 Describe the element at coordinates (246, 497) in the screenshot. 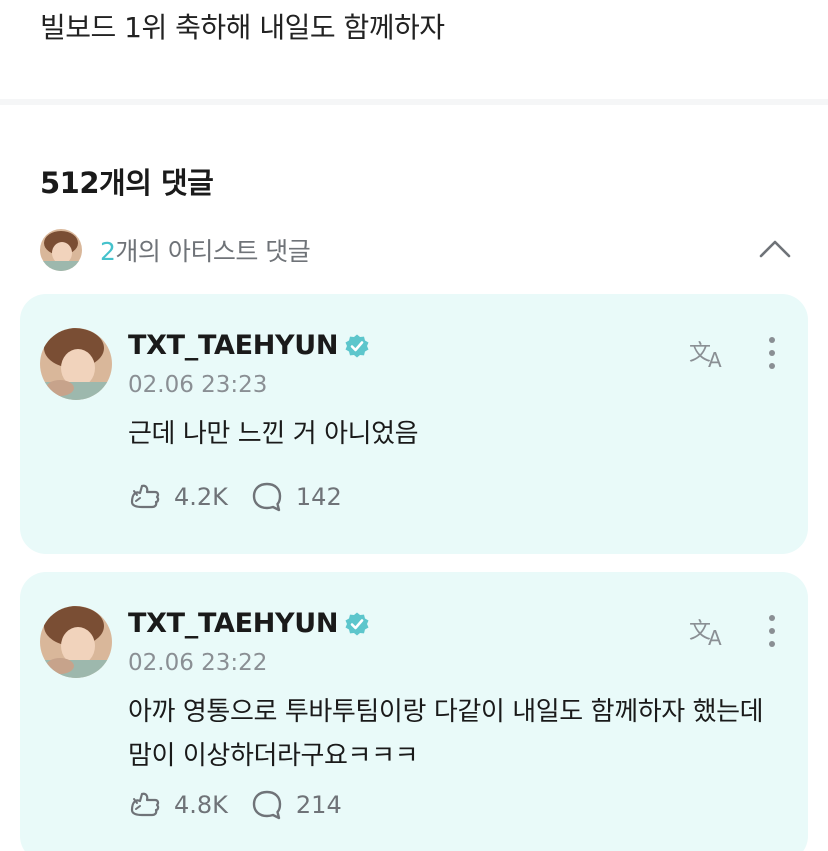

I see `comment-stats: 4.2K 142` at that location.